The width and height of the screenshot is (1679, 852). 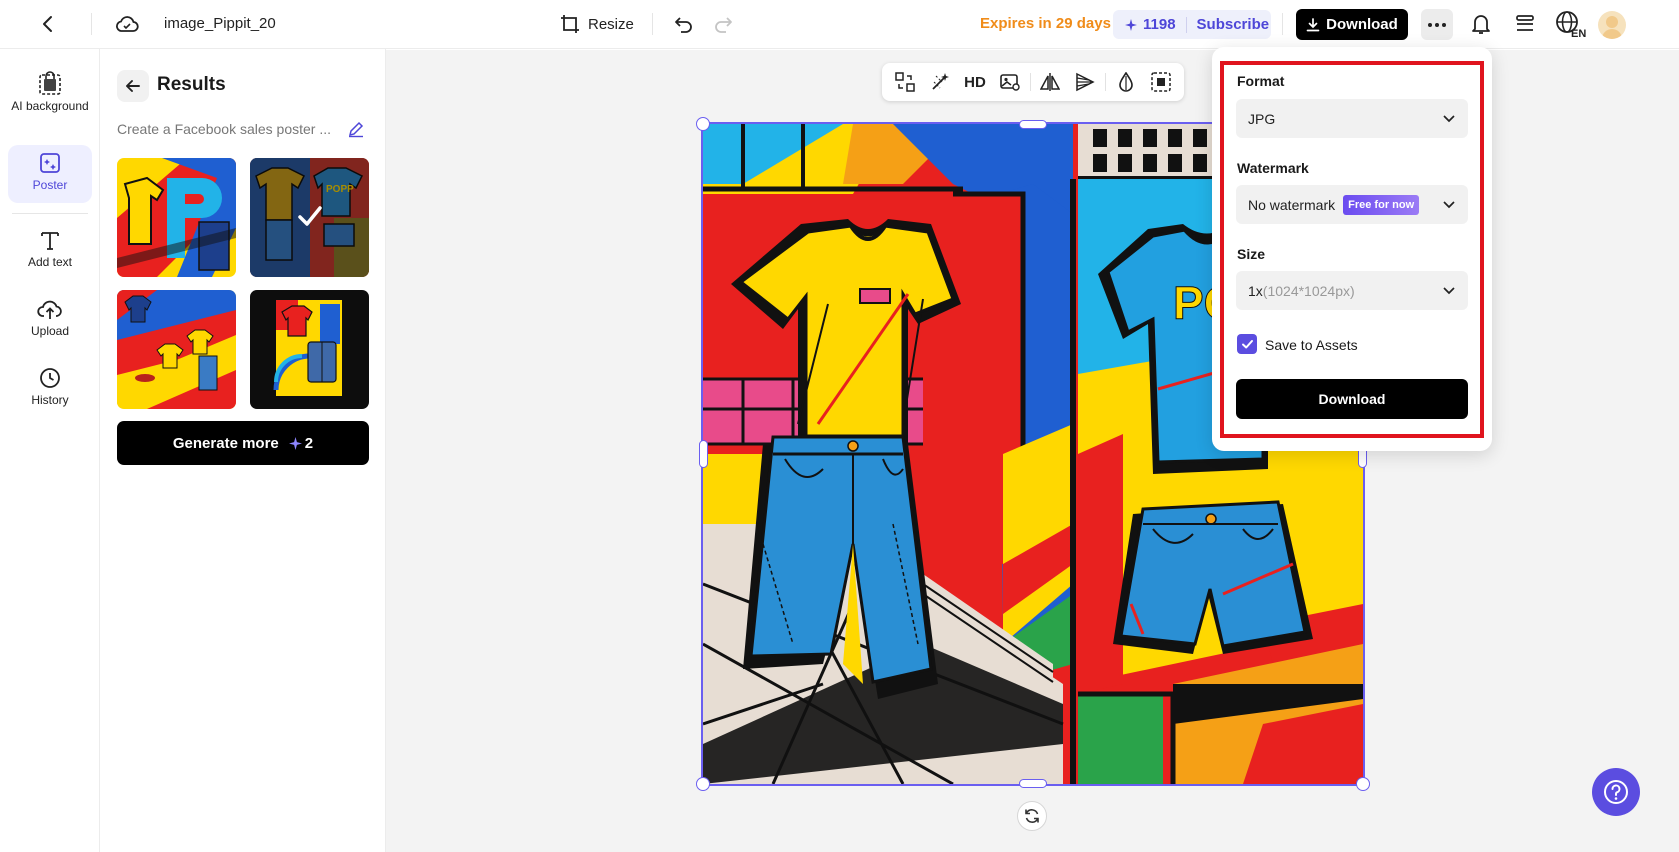 I want to click on notifications-button, so click(x=1481, y=24).